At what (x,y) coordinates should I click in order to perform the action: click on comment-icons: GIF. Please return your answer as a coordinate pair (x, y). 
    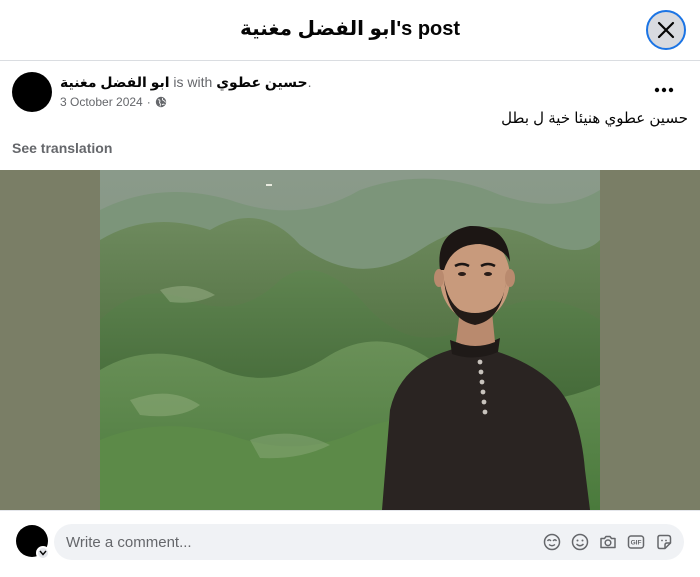
    Looking at the image, I should click on (608, 542).